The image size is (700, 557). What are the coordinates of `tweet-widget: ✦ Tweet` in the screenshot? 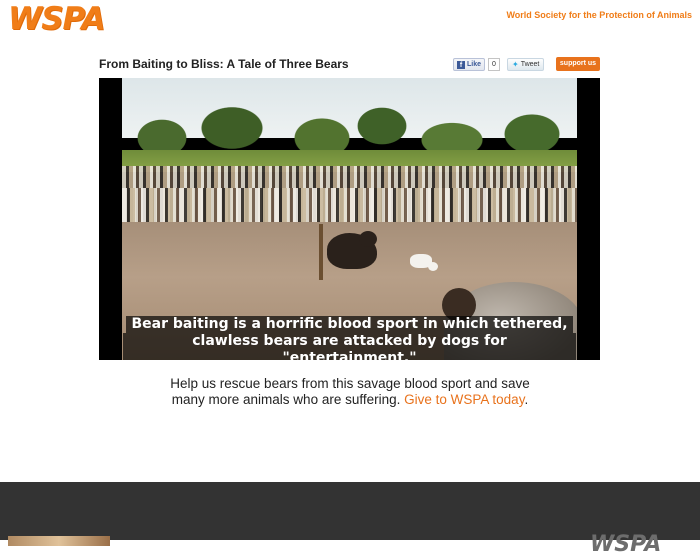 It's located at (526, 64).